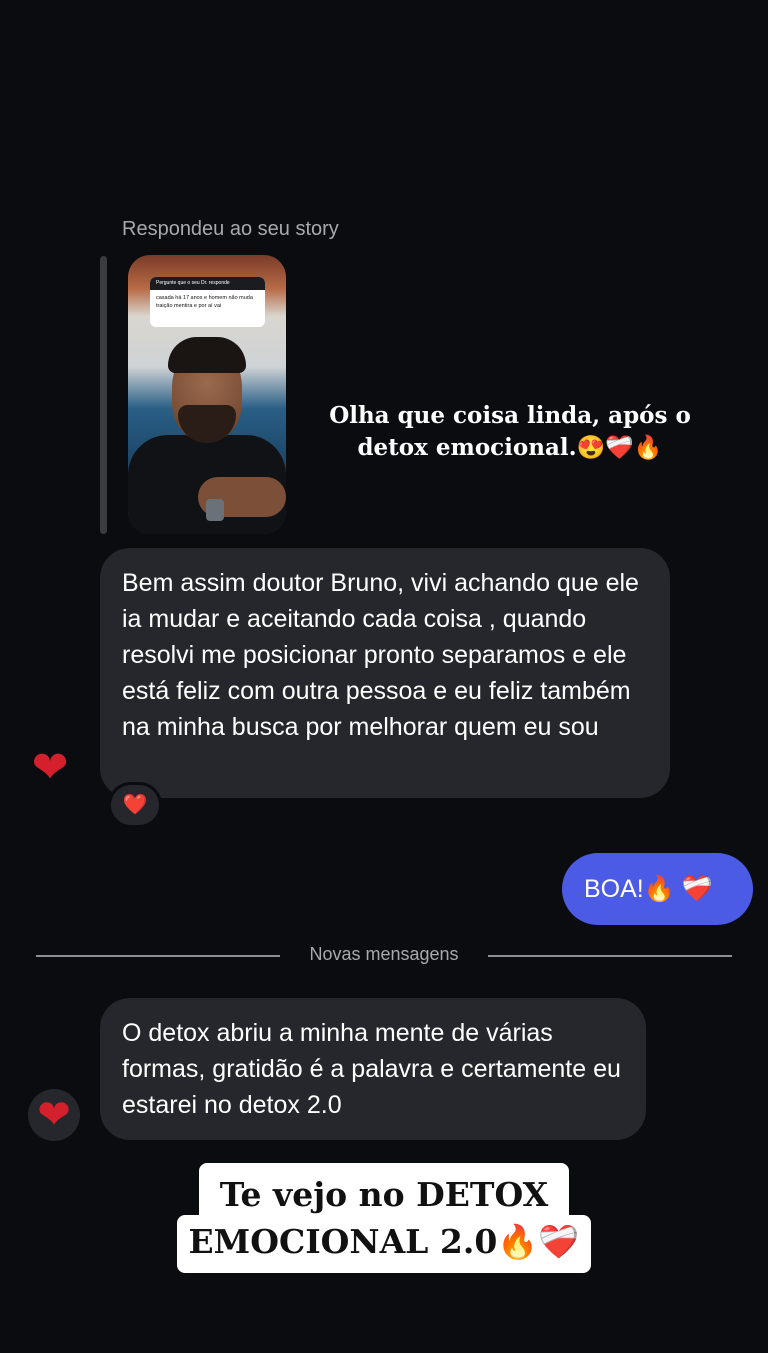 This screenshot has height=1353, width=768. I want to click on story-reply-label: Respondeu ao seu story, so click(230, 229).